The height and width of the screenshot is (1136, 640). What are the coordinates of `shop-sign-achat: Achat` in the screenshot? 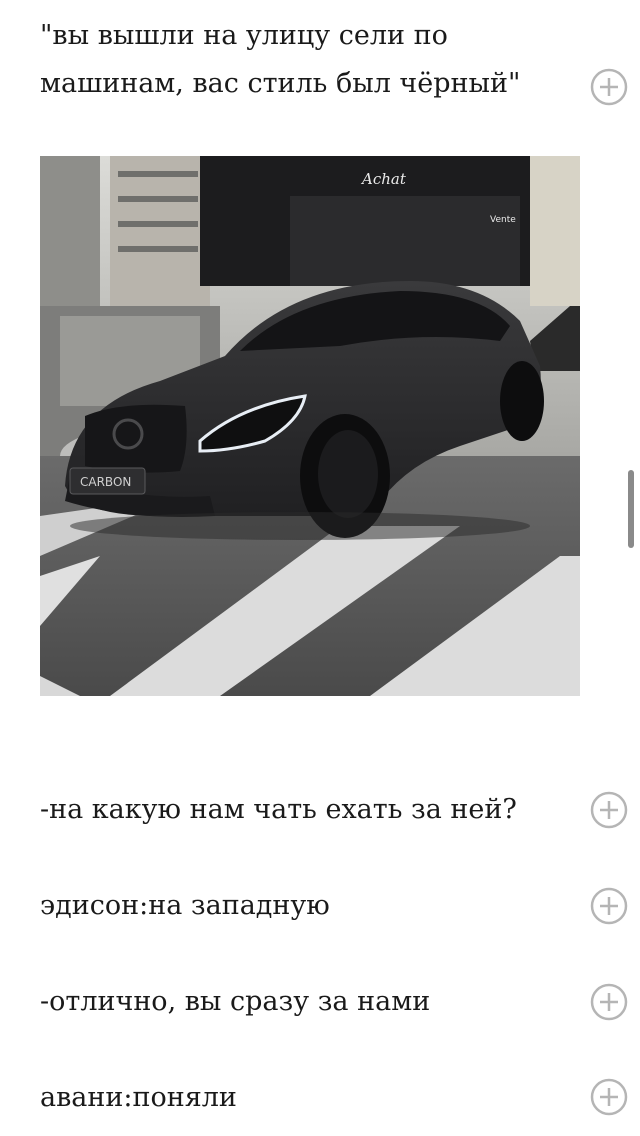 It's located at (383, 179).